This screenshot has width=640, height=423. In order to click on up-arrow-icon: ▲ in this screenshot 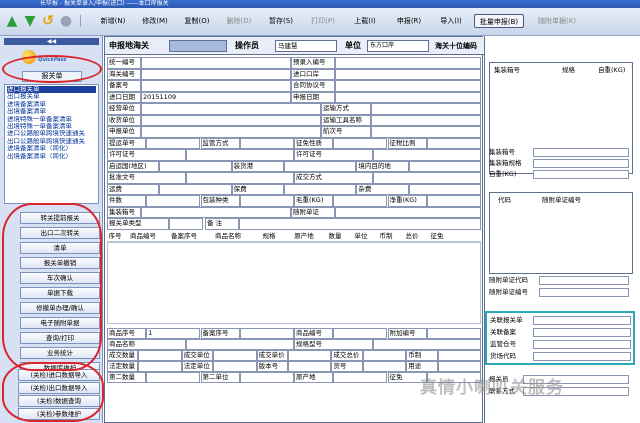, I will do `click(12, 21)`.